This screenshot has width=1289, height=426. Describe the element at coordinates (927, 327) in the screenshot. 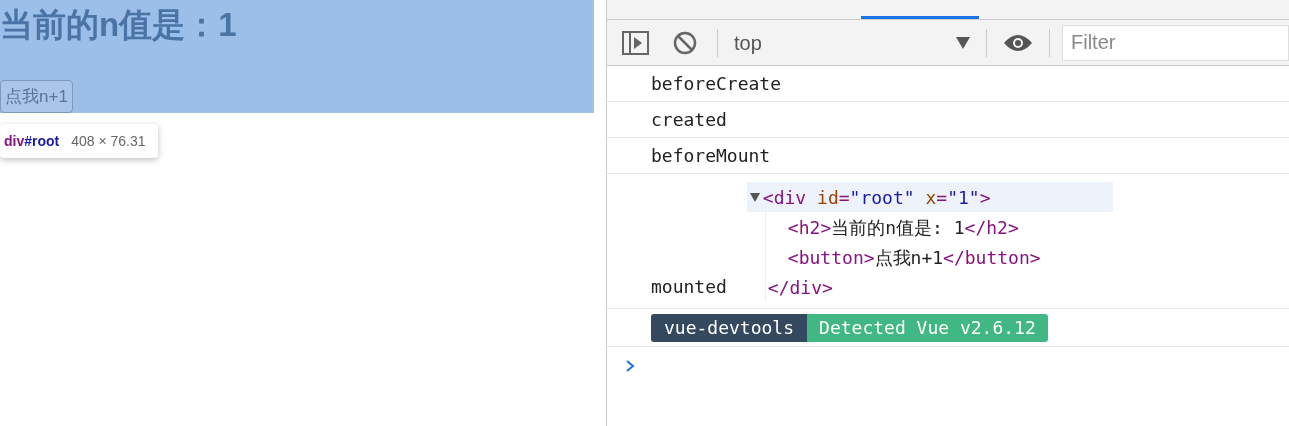

I see `version-badge: Detected Vue v2.6.12` at that location.